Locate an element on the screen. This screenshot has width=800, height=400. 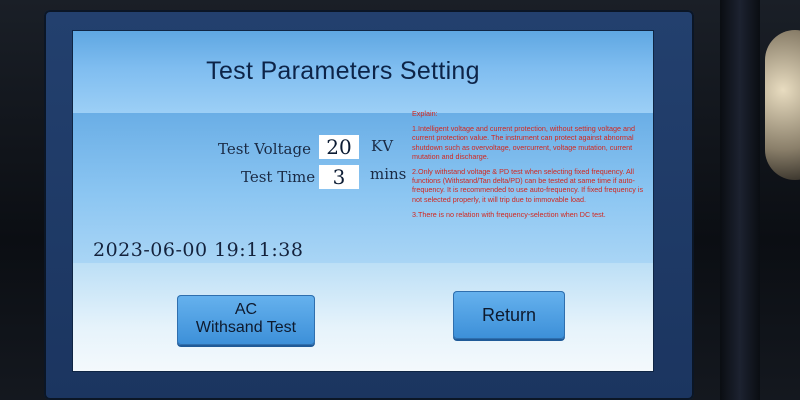
test-time-input: 3 is located at coordinates (339, 177).